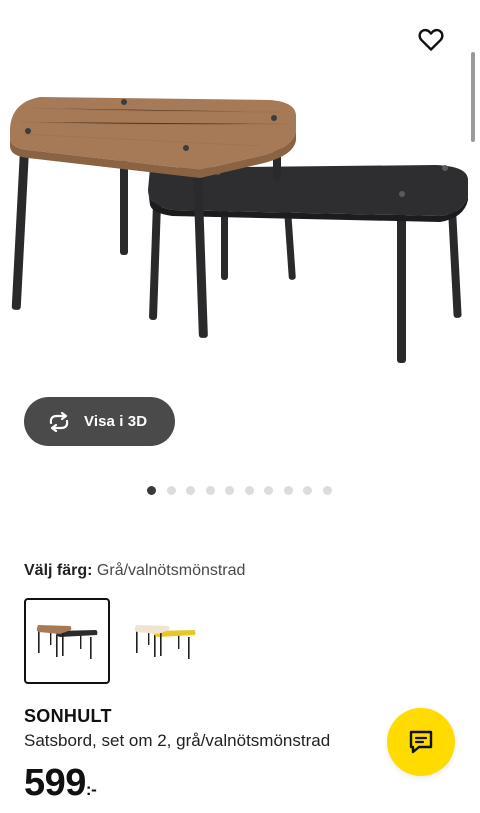 The width and height of the screenshot is (480, 813). I want to click on color-label: Välj färg:, so click(58, 570).